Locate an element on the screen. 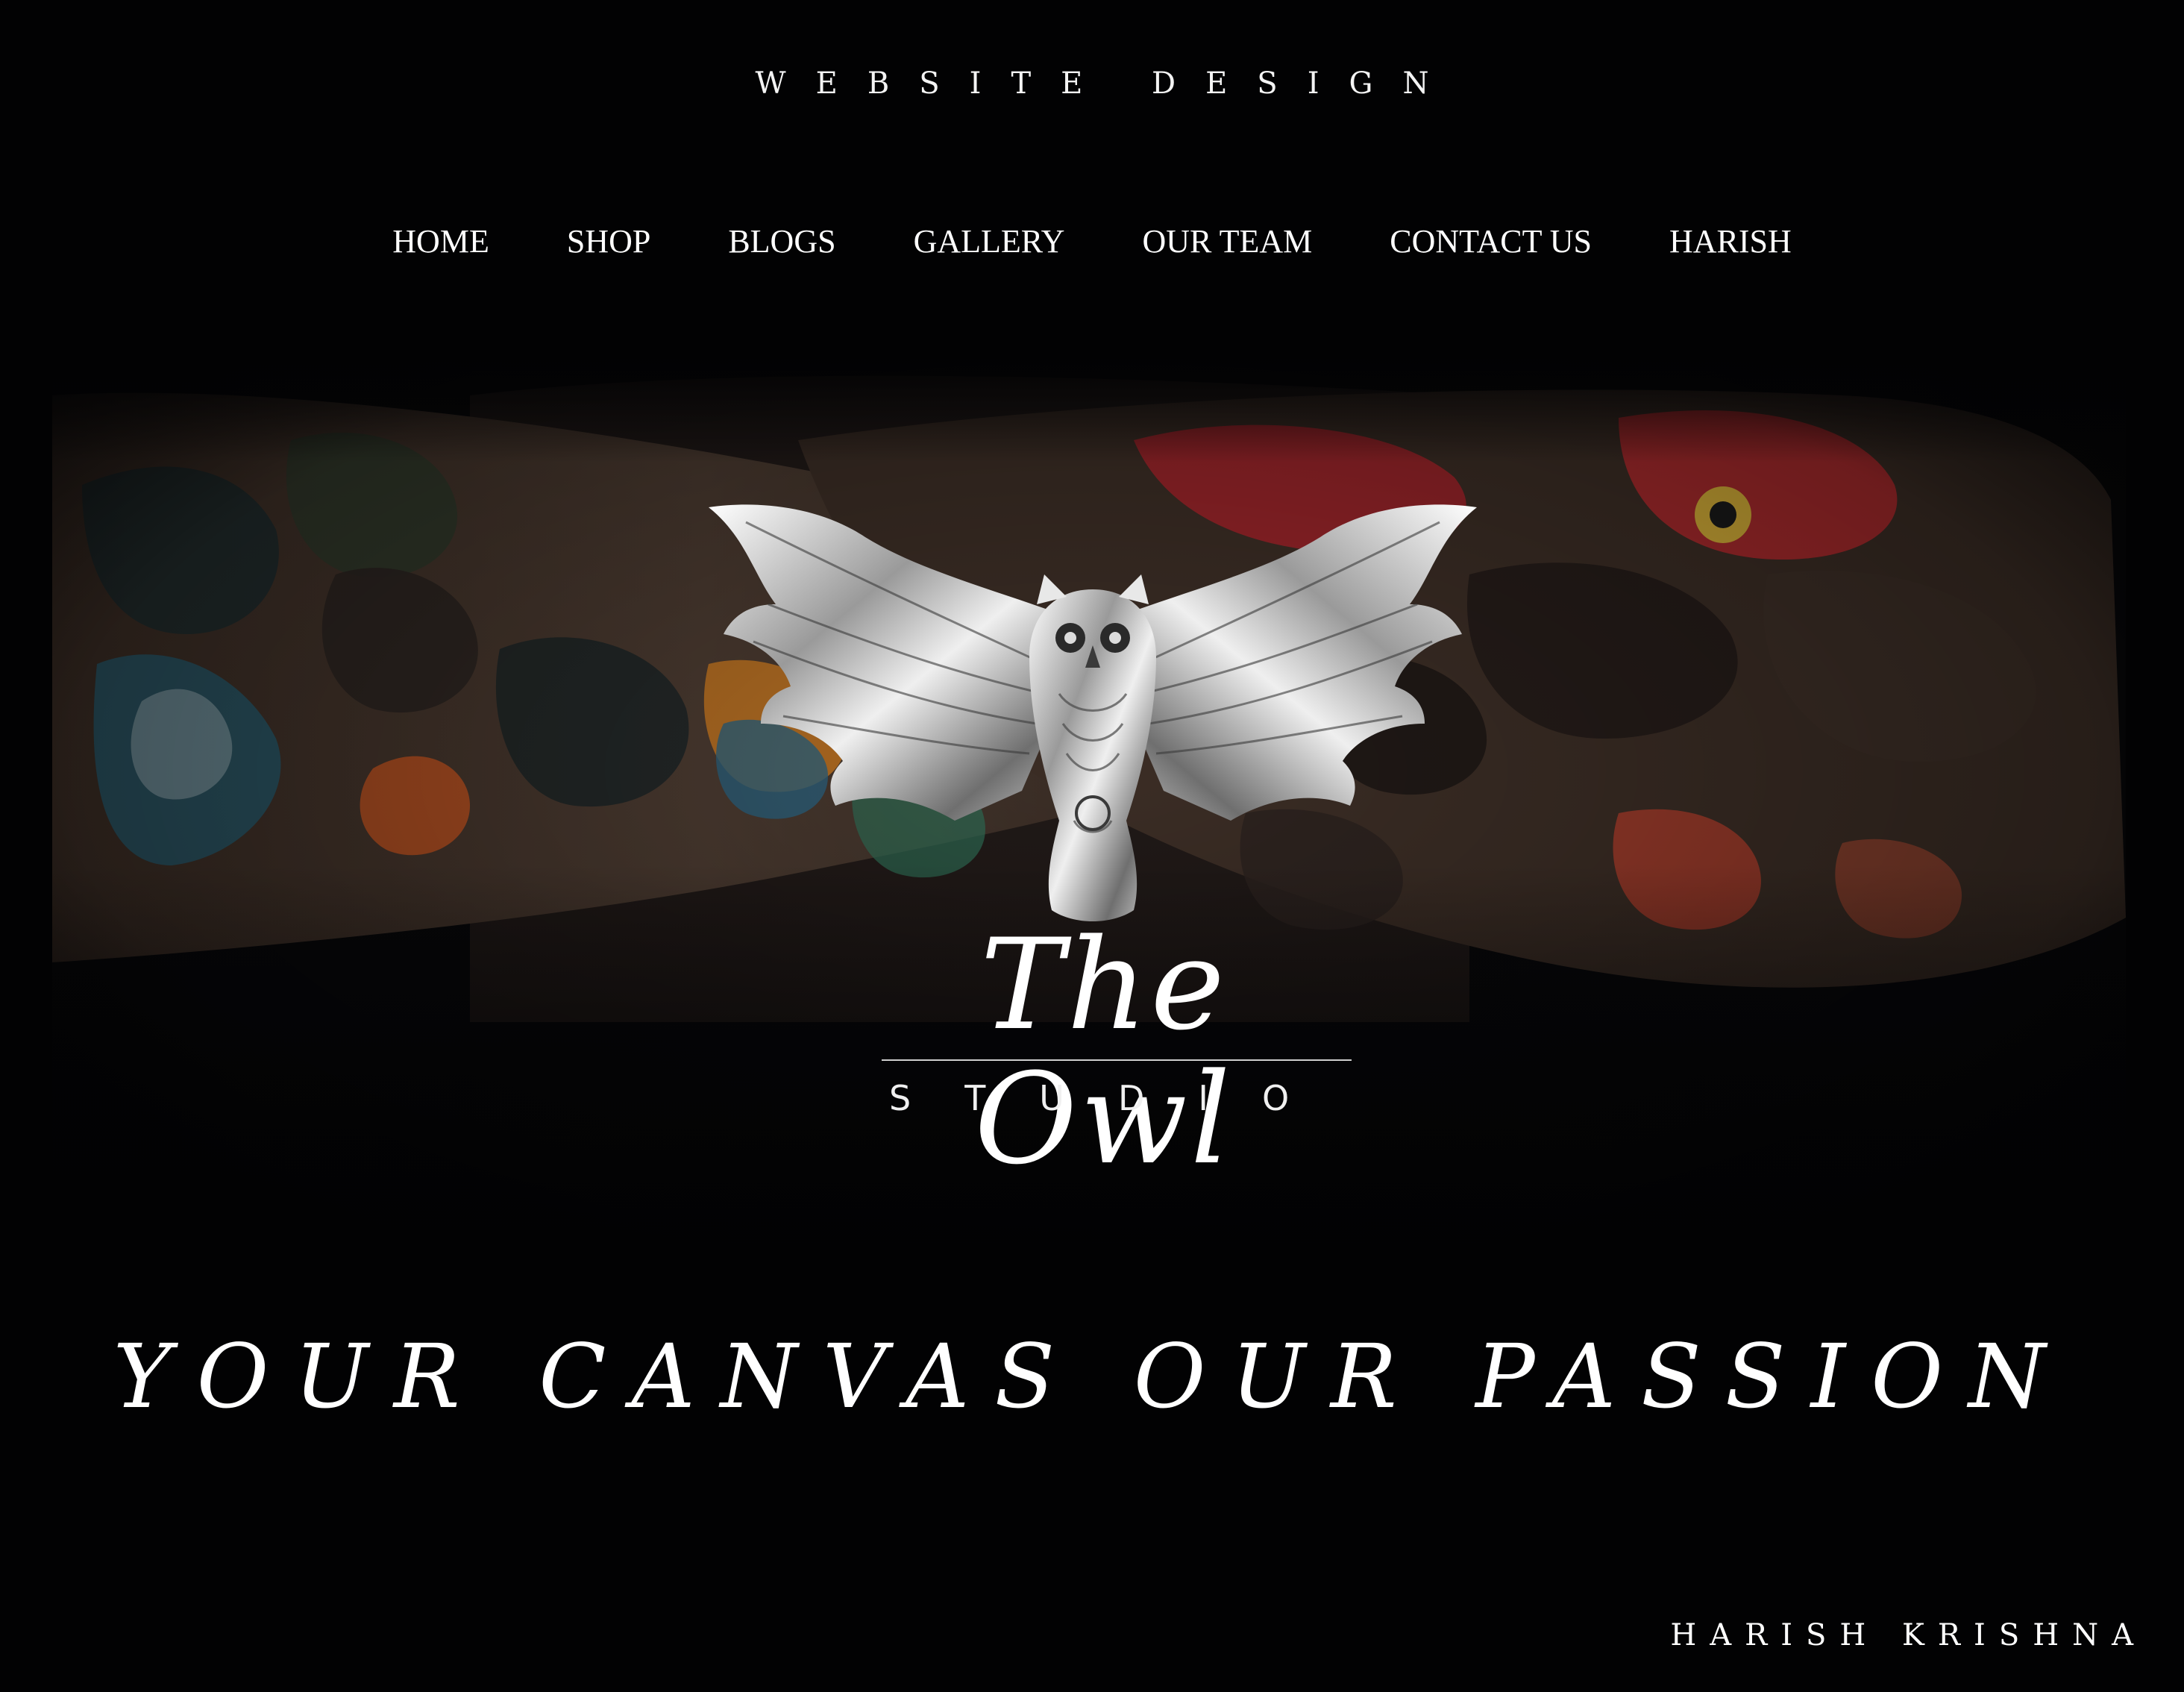  page-header-label: WEBSITE DESIGN is located at coordinates (1107, 84).